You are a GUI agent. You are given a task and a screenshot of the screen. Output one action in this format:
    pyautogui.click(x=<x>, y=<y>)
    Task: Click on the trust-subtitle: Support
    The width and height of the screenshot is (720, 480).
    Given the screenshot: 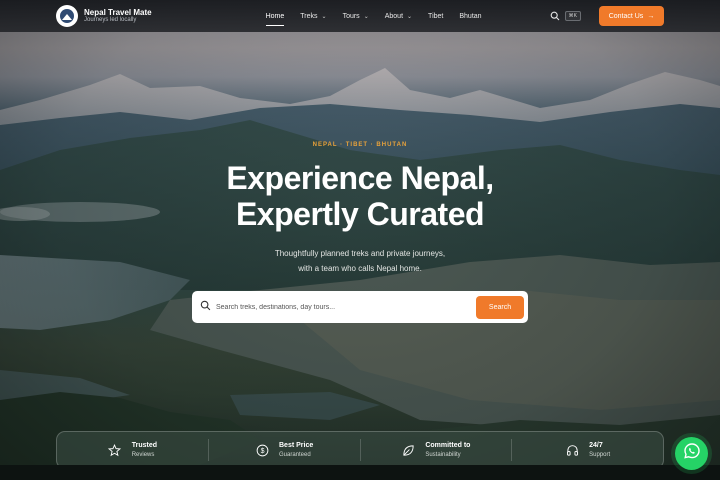 What is the action you would take?
    pyautogui.click(x=600, y=454)
    